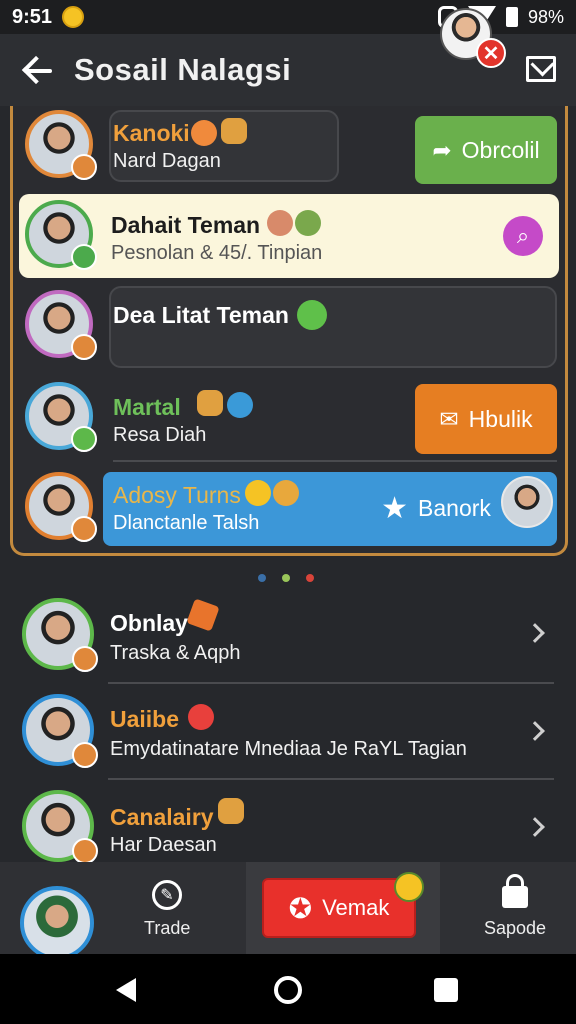  What do you see at coordinates (217, 253) in the screenshot?
I see `friend-subtitle: Pesnolan & 45/. Tinpian` at bounding box center [217, 253].